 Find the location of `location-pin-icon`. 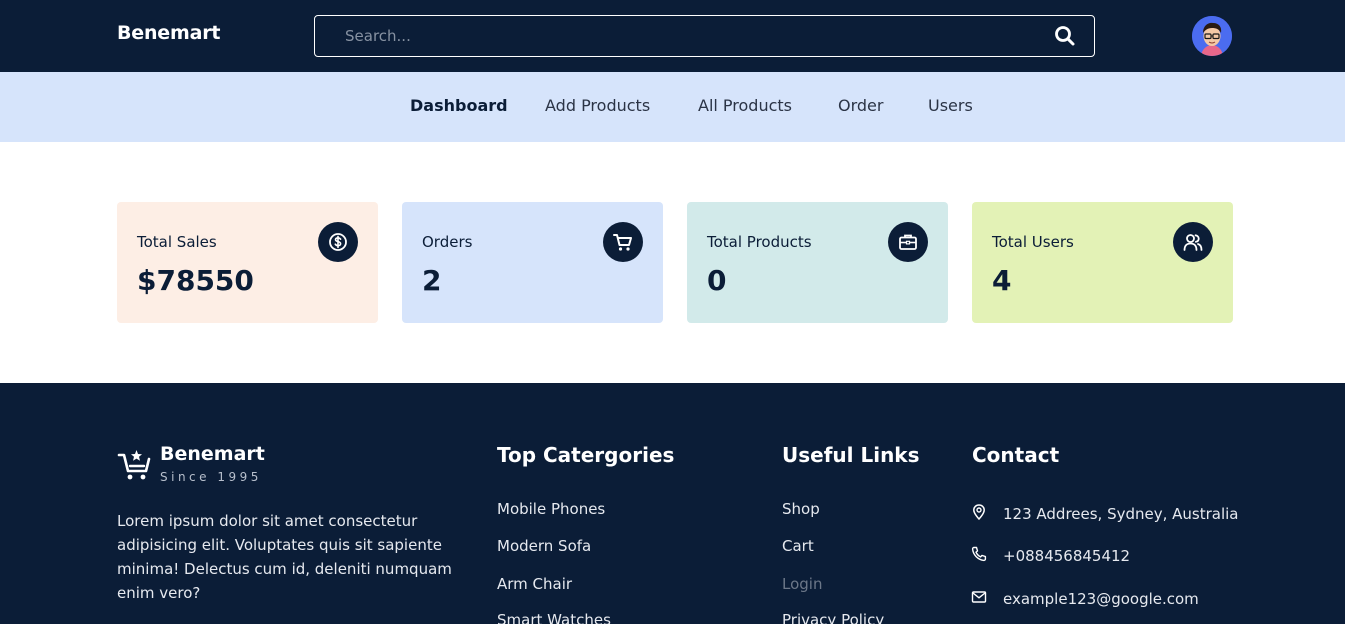

location-pin-icon is located at coordinates (979, 512).